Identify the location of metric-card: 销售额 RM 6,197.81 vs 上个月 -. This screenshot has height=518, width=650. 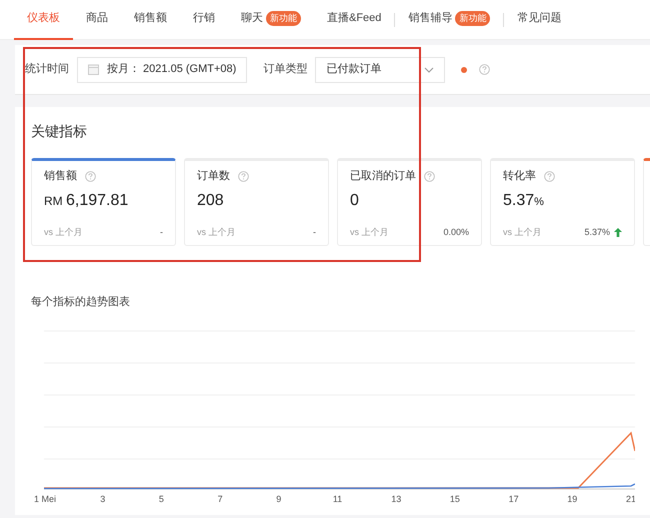
(103, 202).